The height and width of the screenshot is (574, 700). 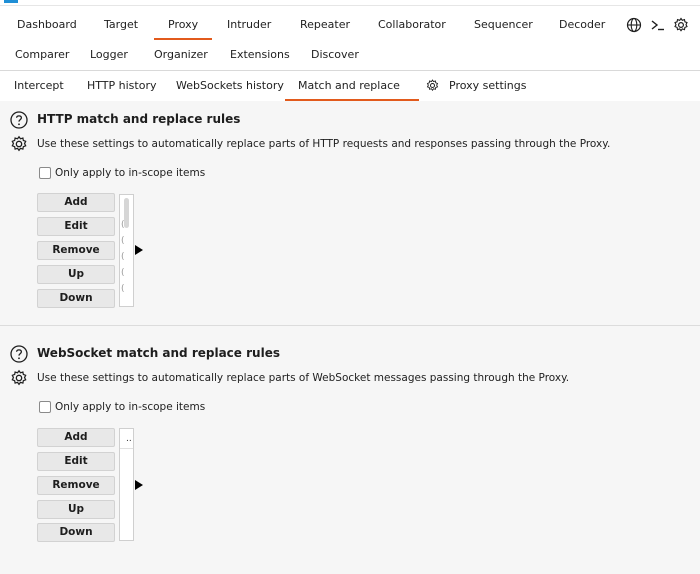 What do you see at coordinates (126, 250) in the screenshot?
I see `http-rules-table: ( ( ( ( (` at bounding box center [126, 250].